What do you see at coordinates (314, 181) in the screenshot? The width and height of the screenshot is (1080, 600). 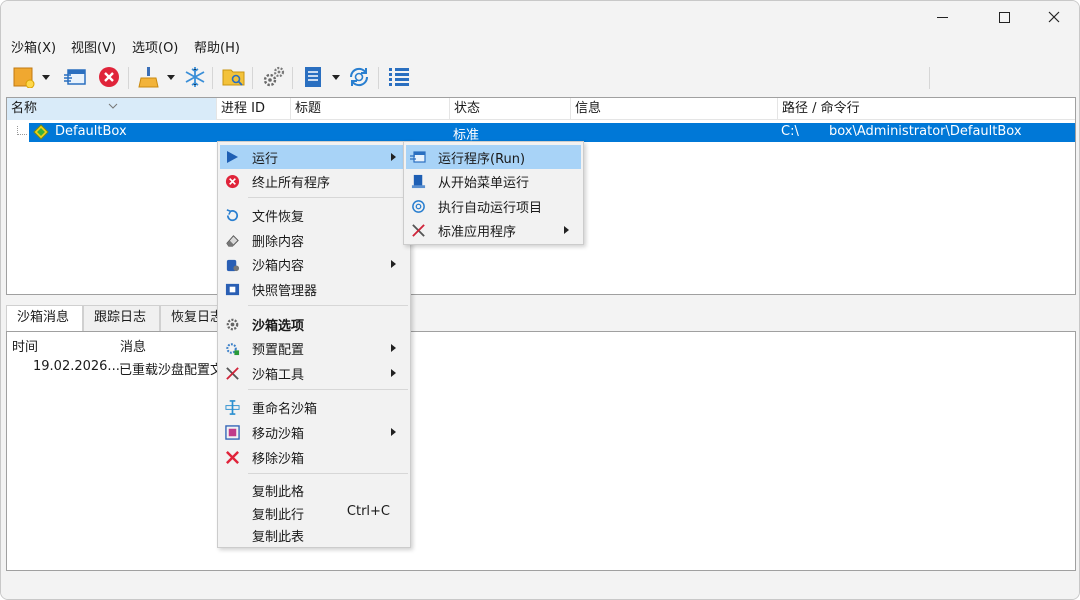 I see `menu-item-terminate-all: 终止所有程序` at bounding box center [314, 181].